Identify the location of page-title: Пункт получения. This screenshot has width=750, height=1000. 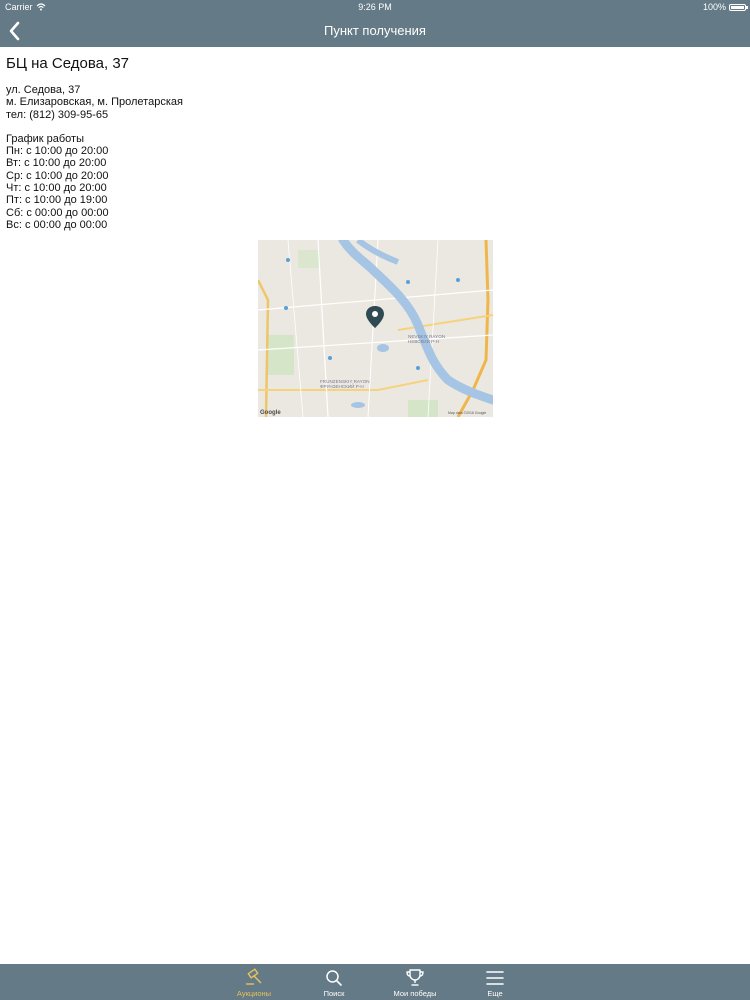
(375, 30).